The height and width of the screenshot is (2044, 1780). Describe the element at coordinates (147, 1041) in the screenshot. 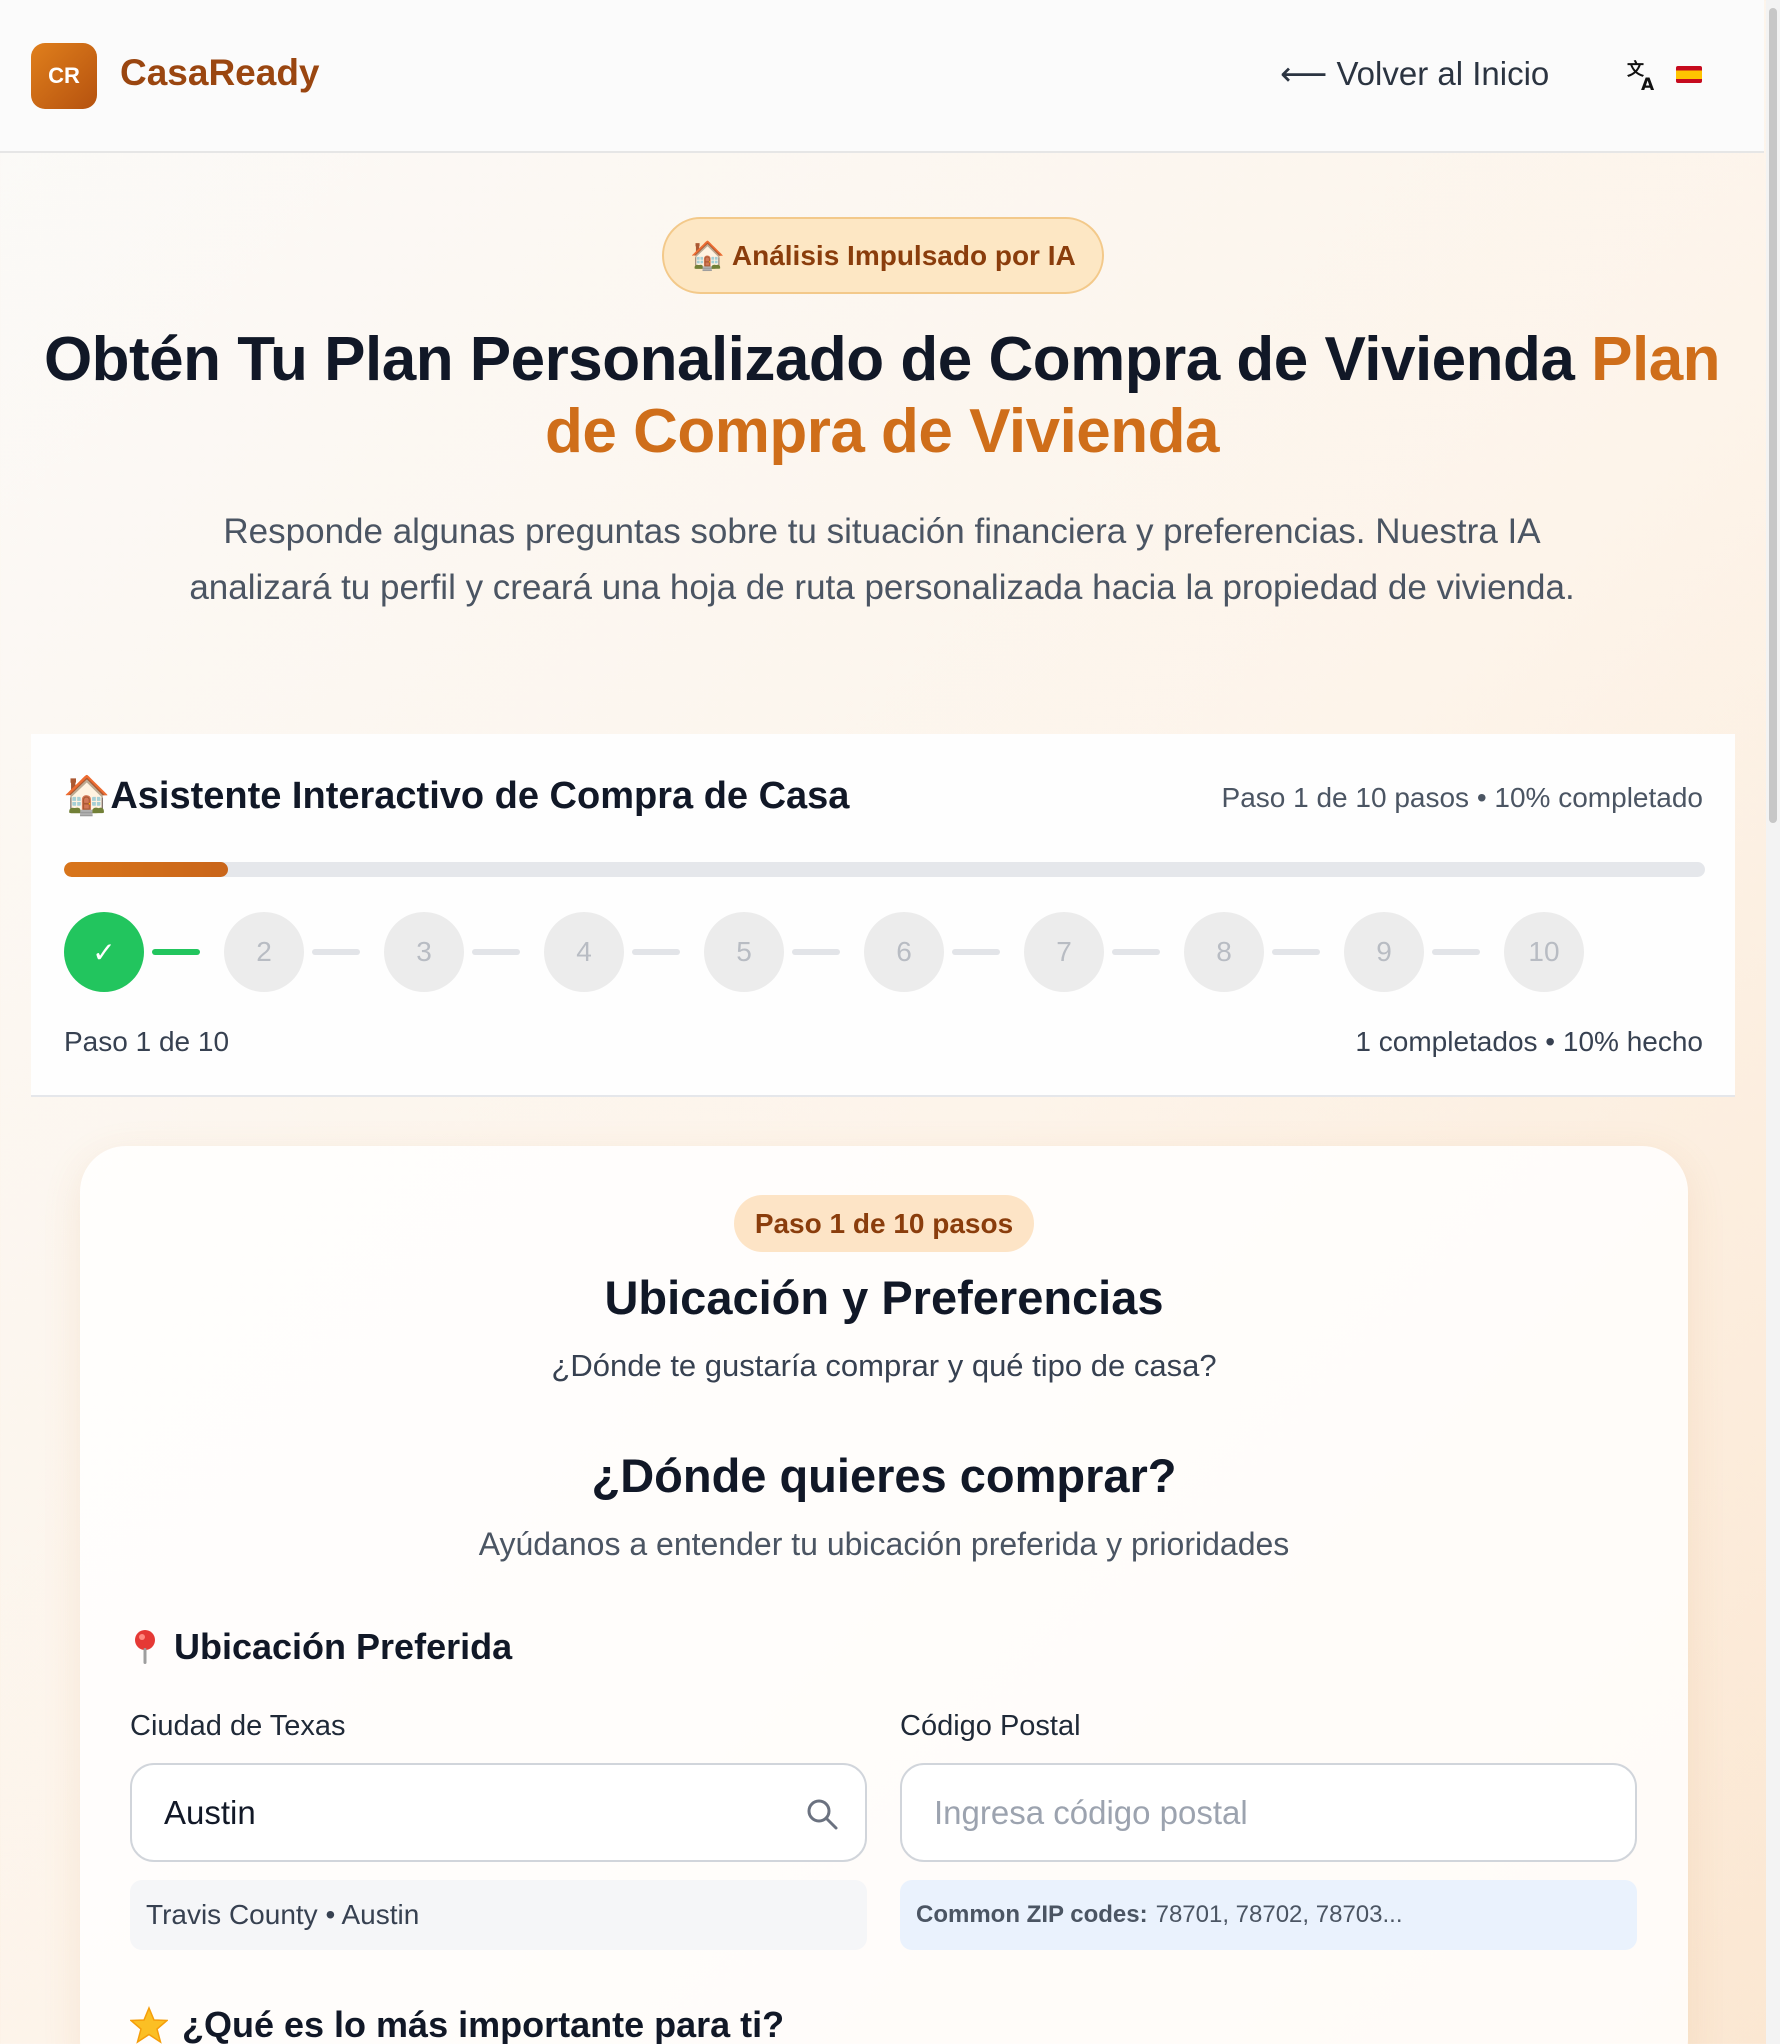

I see `wizard-step-label: Paso 1 de 10` at that location.